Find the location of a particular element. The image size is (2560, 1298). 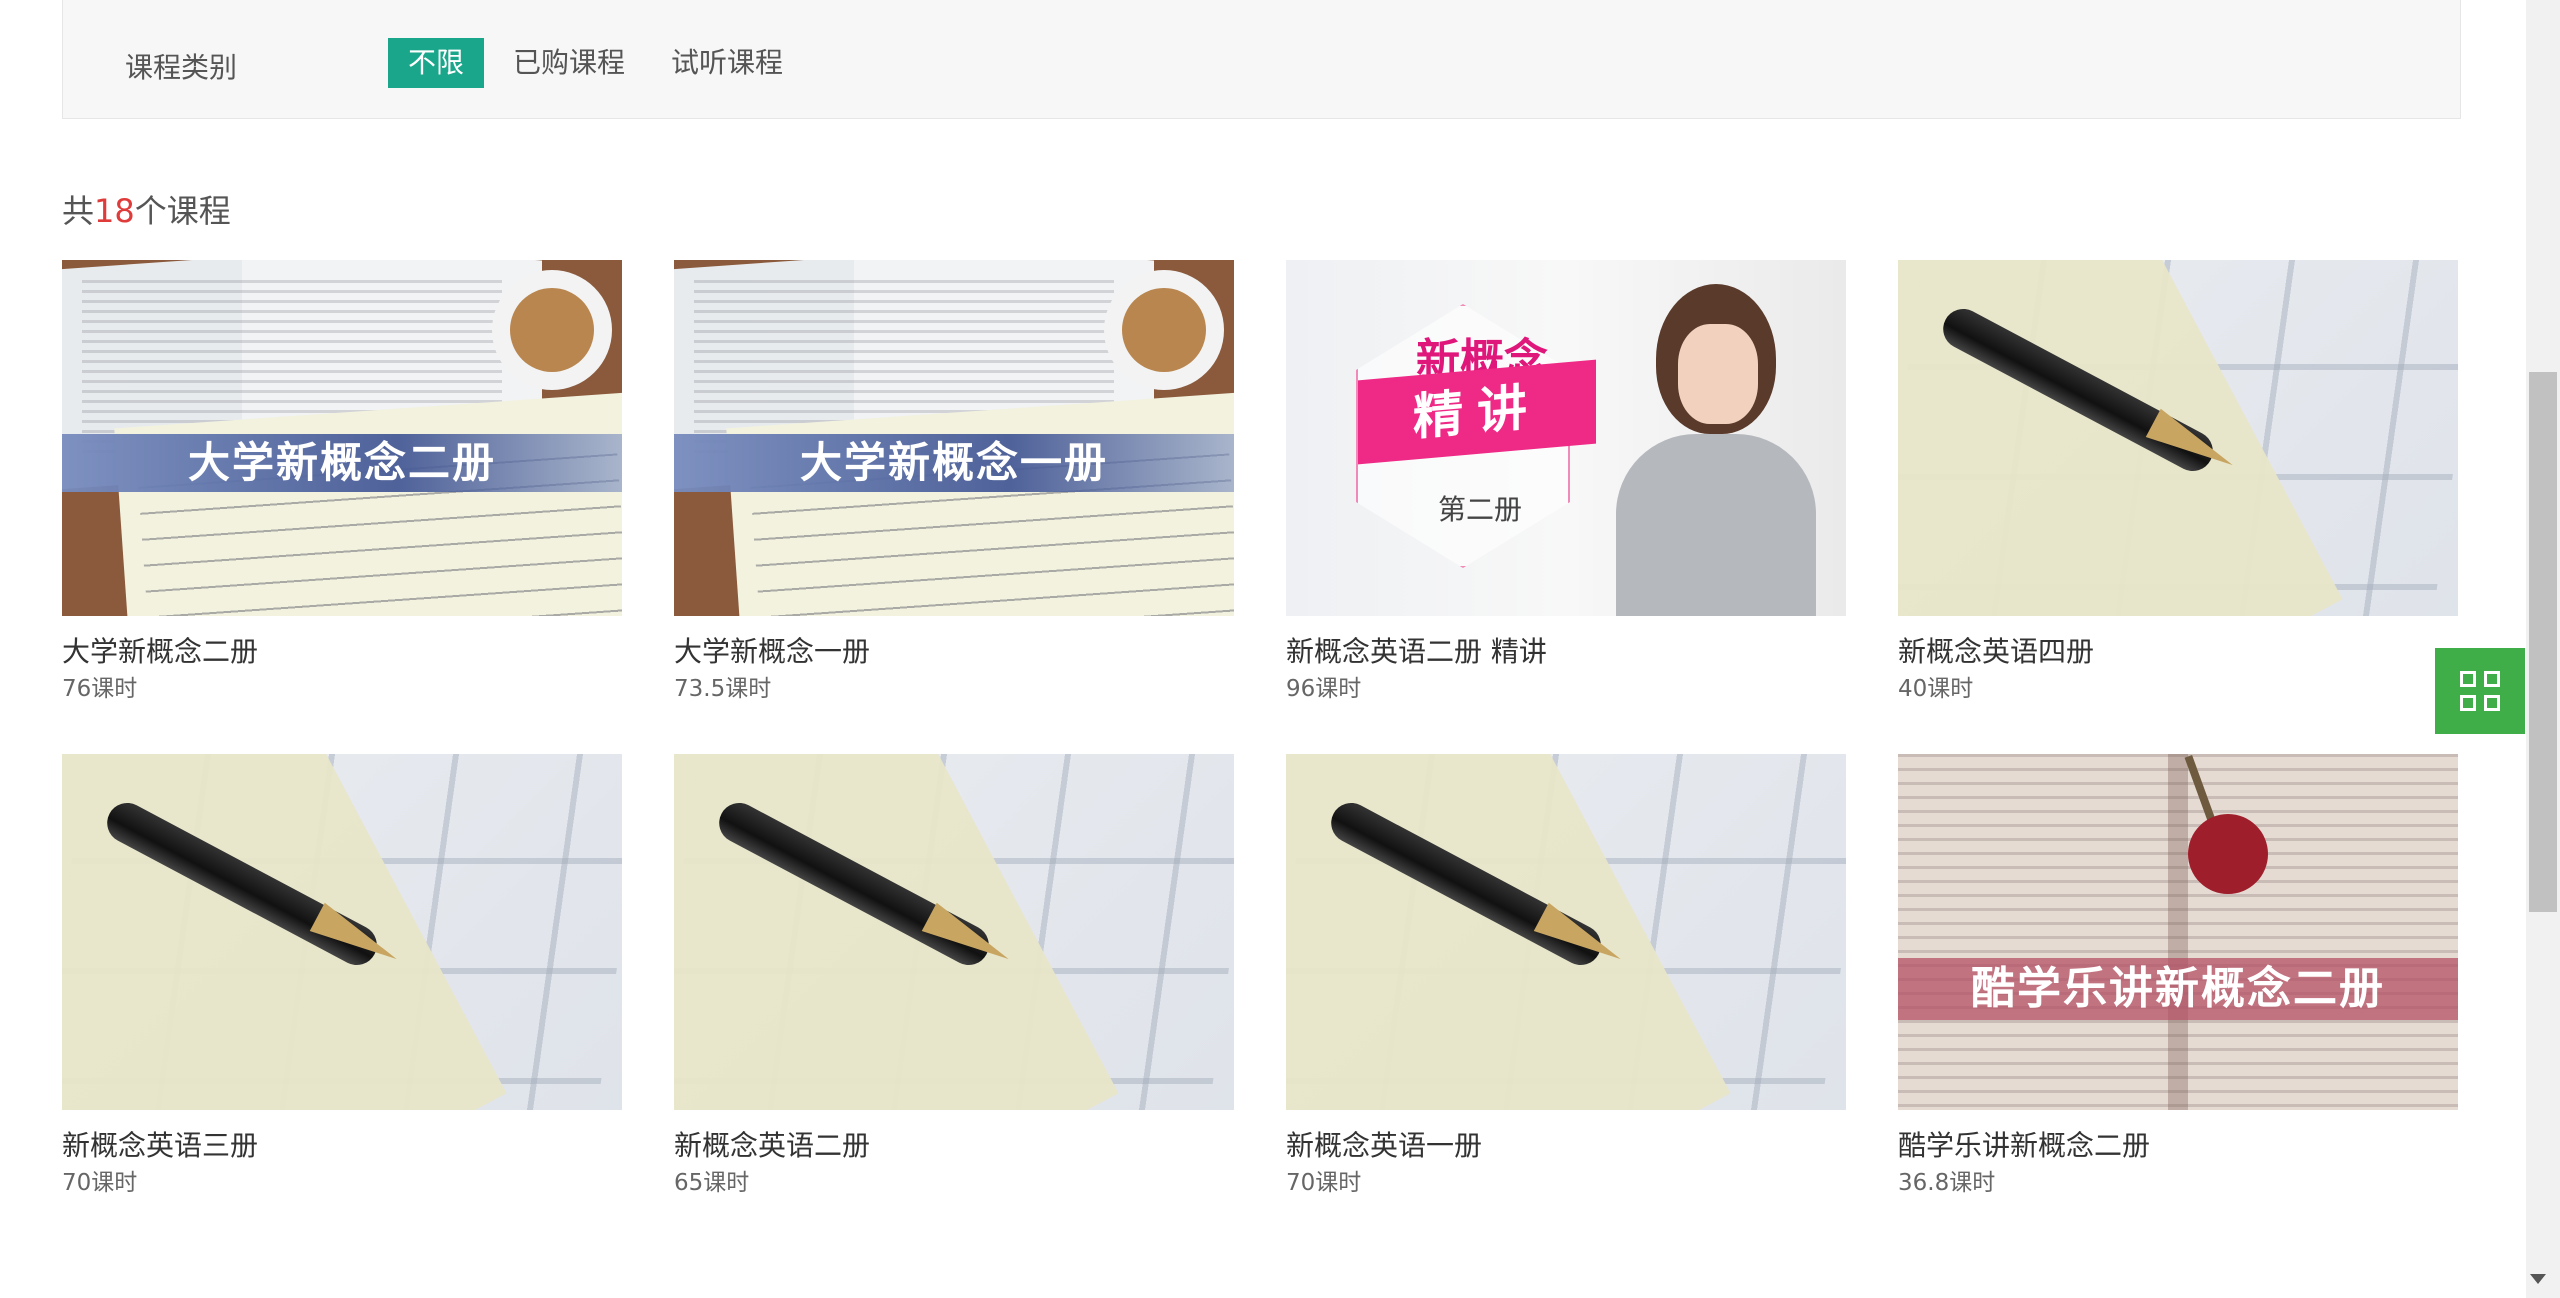

course-thumbnail: 新概念 精讲 第二册 is located at coordinates (1566, 438).